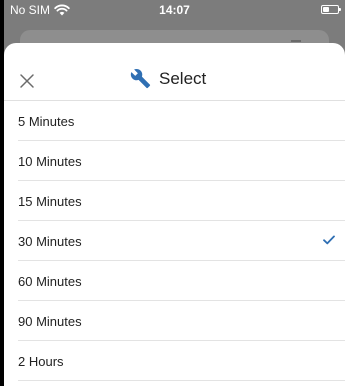  I want to click on option-row: 15 Minutes, so click(174, 201).